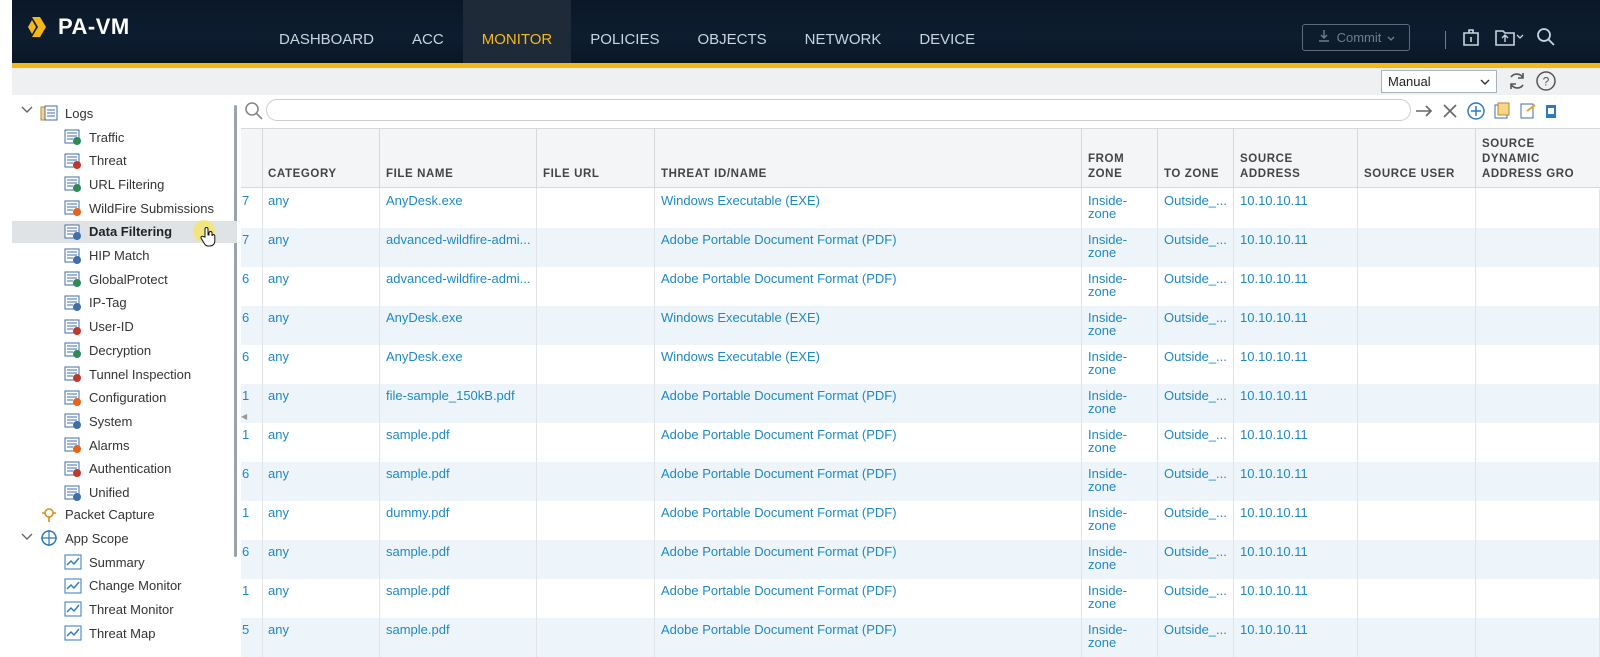  I want to click on chevron-down-icon, so click(27, 111).